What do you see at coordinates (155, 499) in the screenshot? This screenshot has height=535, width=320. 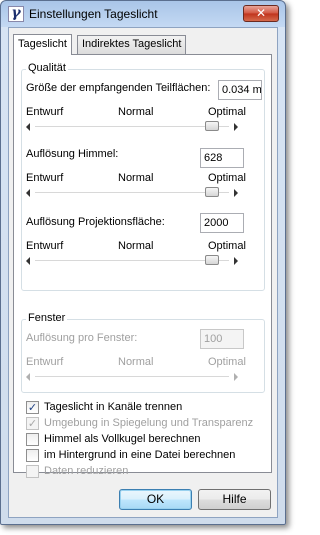 I see `ok-button: OK` at bounding box center [155, 499].